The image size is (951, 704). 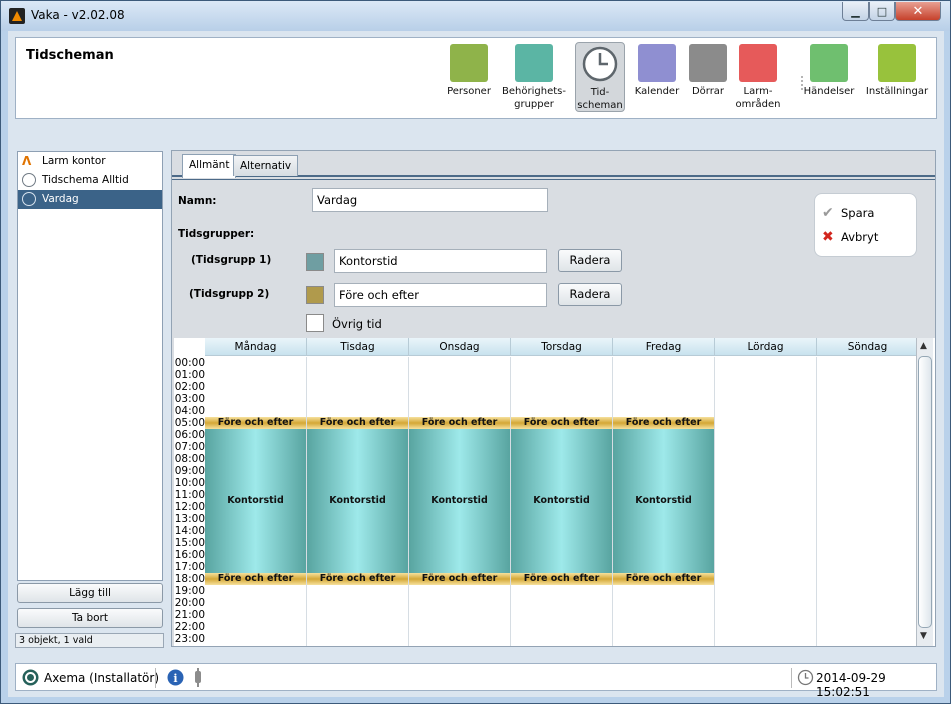 What do you see at coordinates (89, 640) in the screenshot?
I see `list-status: 3 objekt, 1 vald` at bounding box center [89, 640].